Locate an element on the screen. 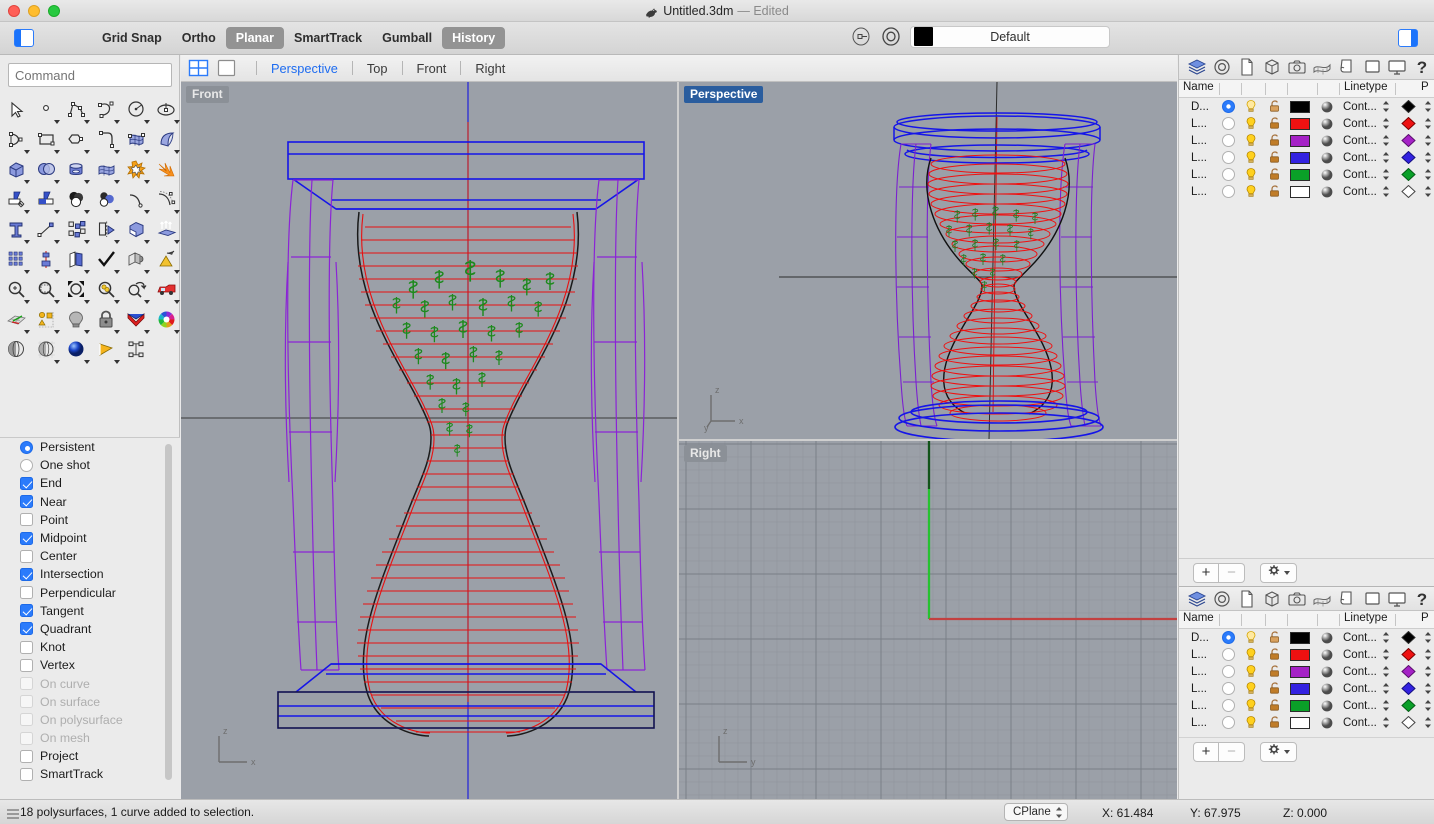 The image size is (1434, 824). tool-cplane-grid is located at coordinates (17, 320).